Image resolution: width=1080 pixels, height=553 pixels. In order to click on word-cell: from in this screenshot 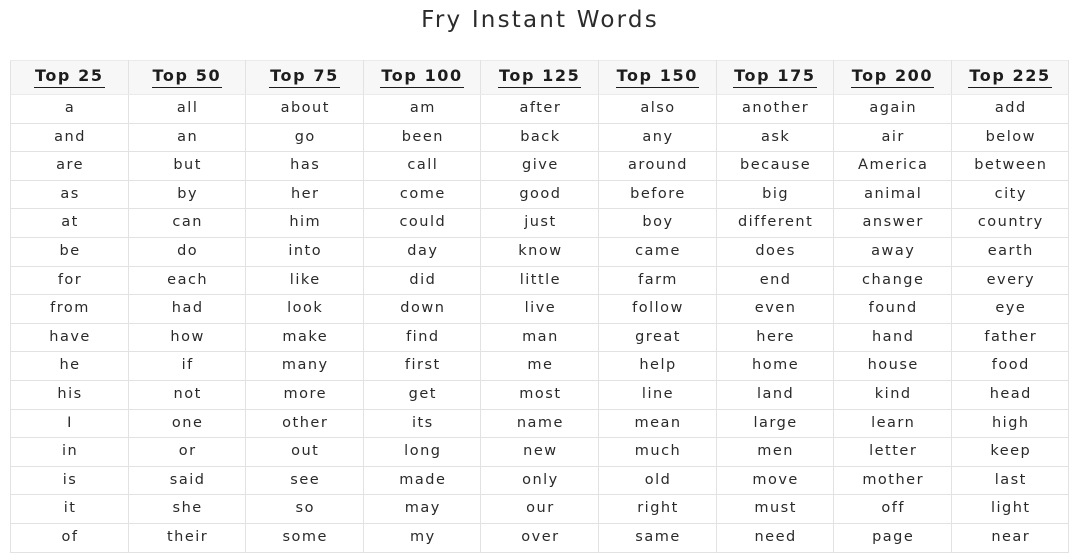, I will do `click(69, 309)`.